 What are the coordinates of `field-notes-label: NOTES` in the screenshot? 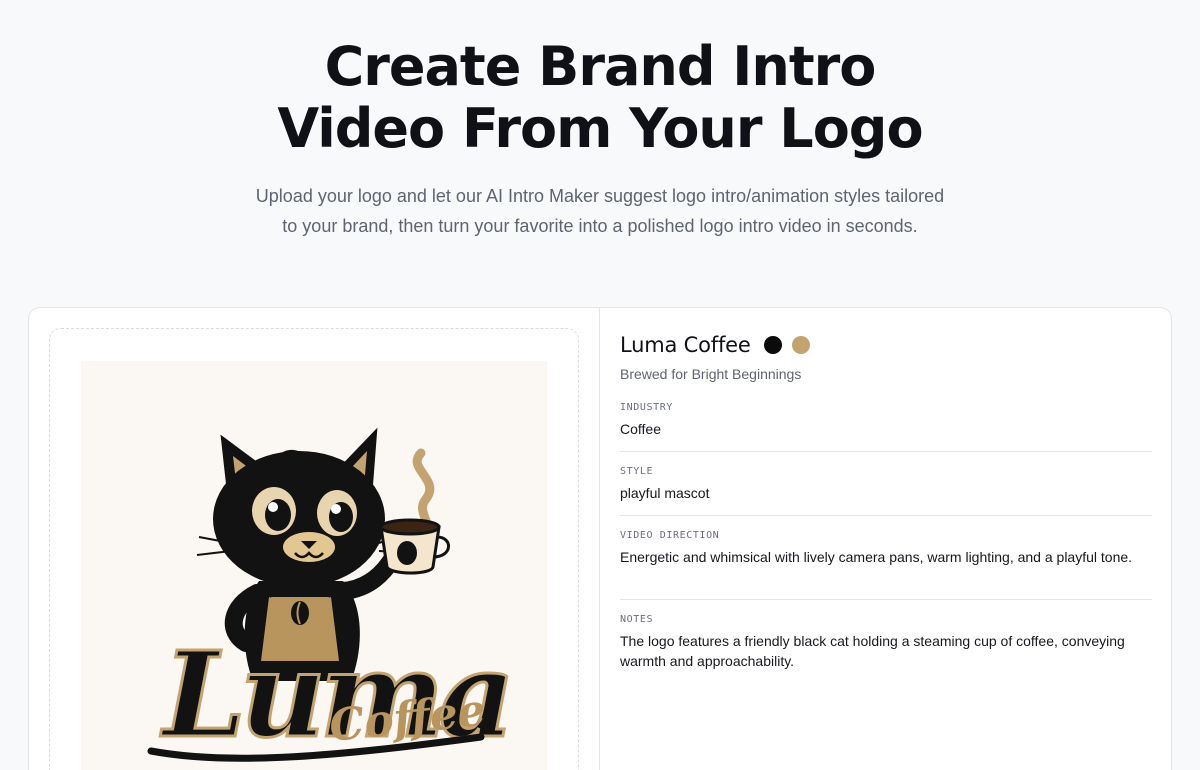 It's located at (637, 619).